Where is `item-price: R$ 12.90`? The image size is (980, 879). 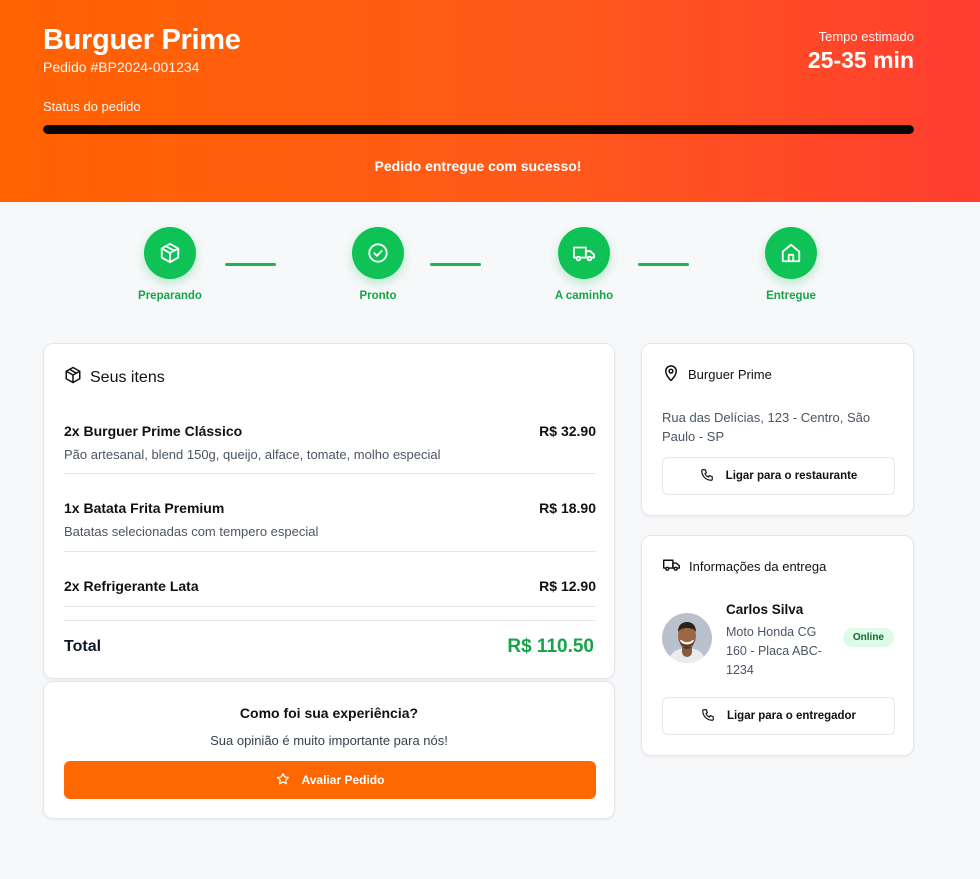
item-price: R$ 12.90 is located at coordinates (567, 586).